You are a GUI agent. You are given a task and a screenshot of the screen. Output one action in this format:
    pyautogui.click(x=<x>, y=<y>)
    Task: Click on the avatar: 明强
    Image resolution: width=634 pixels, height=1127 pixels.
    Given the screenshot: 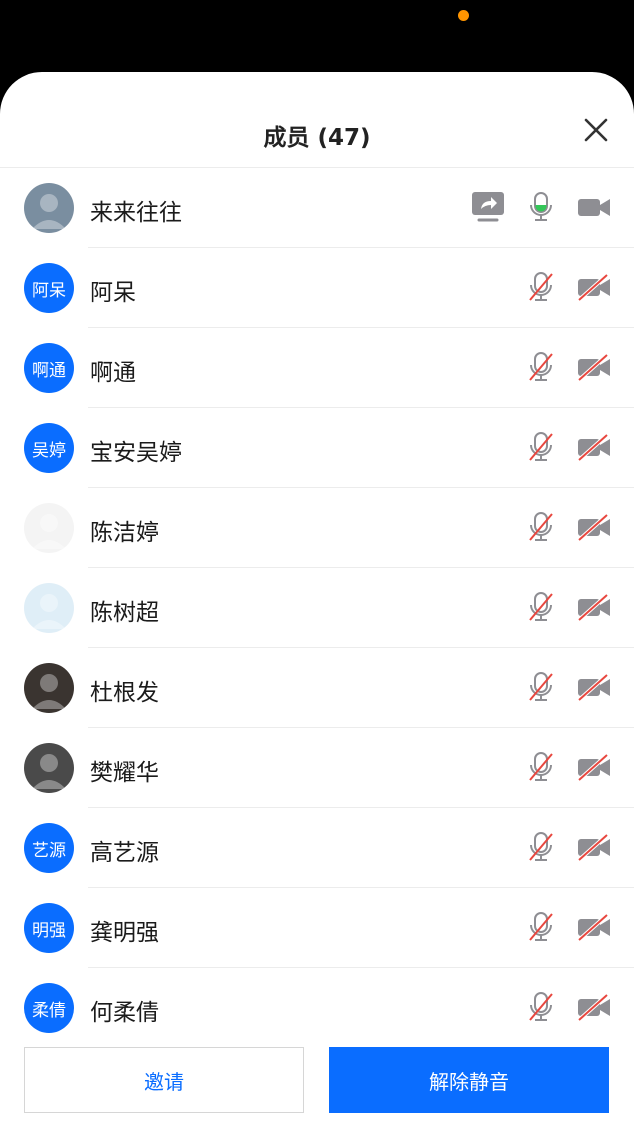 What is the action you would take?
    pyautogui.click(x=49, y=928)
    